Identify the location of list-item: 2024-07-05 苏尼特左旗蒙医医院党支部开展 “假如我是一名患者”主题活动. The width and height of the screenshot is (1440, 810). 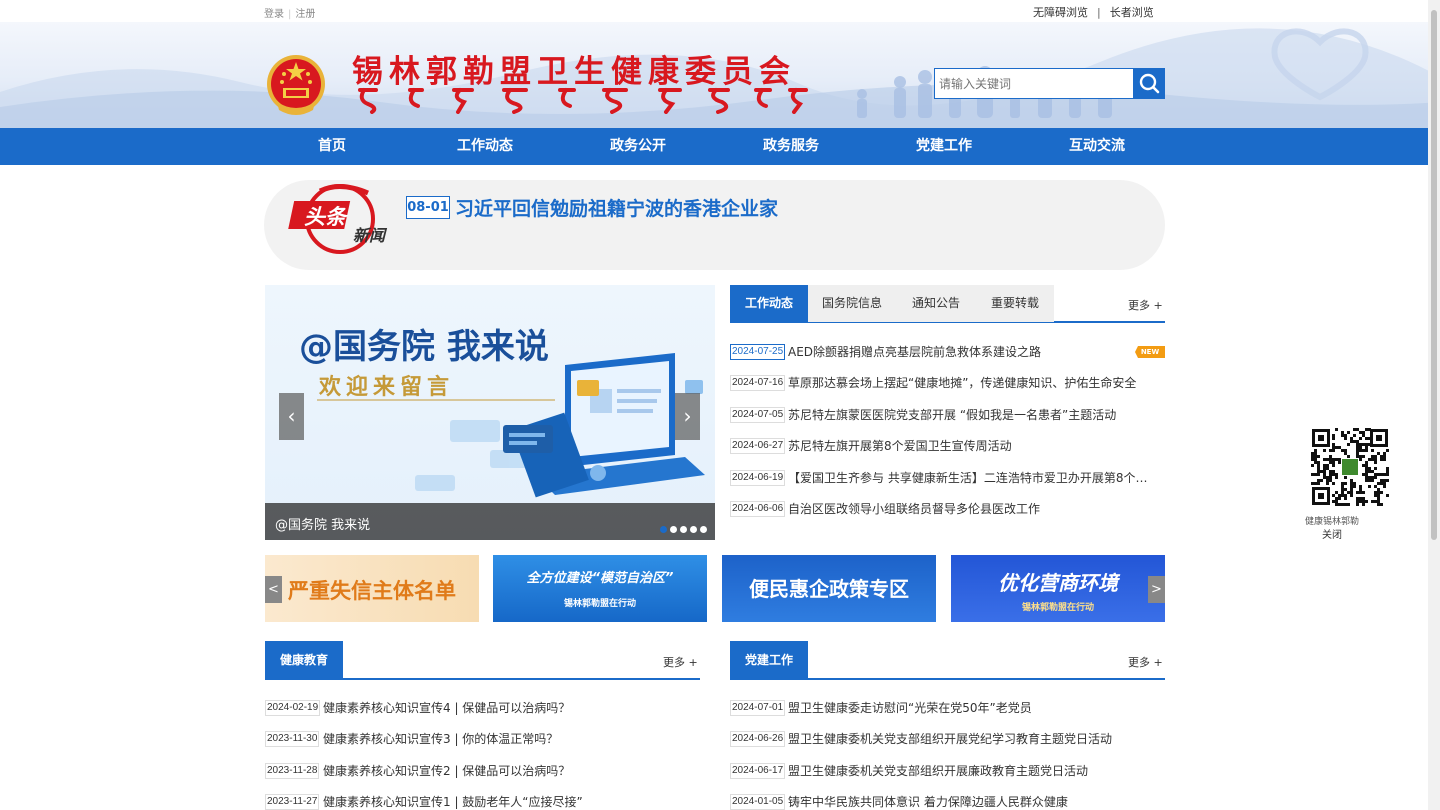
(947, 415).